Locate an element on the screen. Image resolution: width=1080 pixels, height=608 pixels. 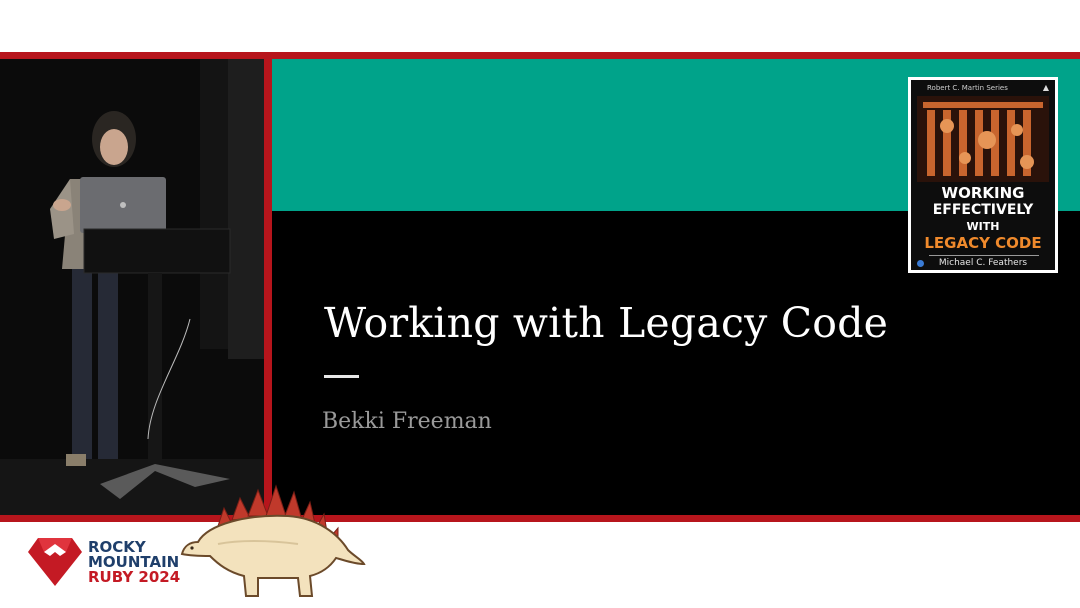
book-series: Robert C. Martin Series is located at coordinates (967, 88).